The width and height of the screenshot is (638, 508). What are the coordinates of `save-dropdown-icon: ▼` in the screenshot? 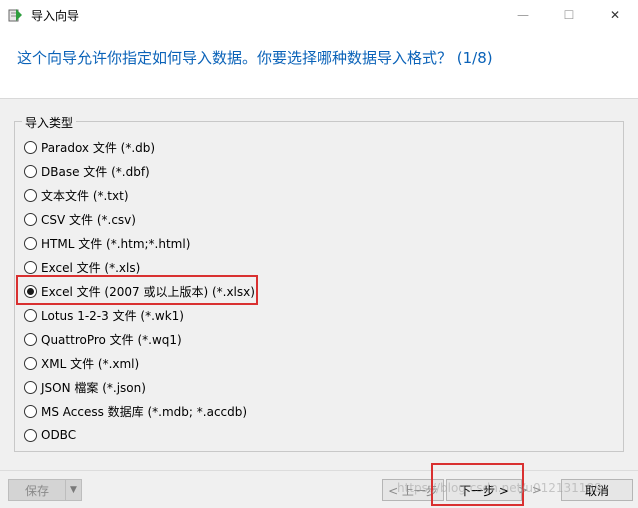 It's located at (74, 490).